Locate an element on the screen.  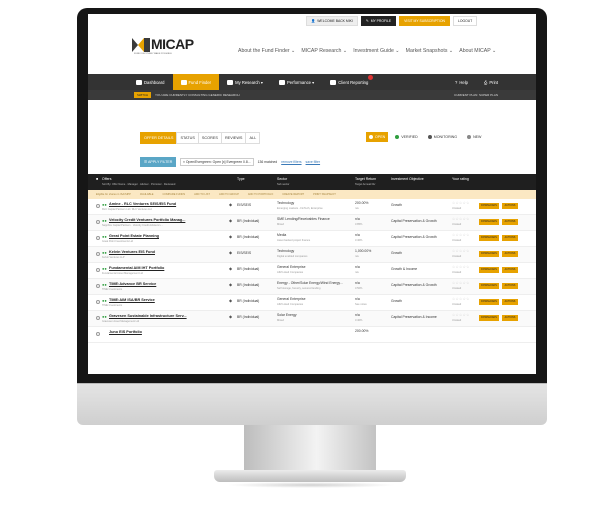
offer-name-link: TIME:Advance BR Service is located at coordinates (132, 284).